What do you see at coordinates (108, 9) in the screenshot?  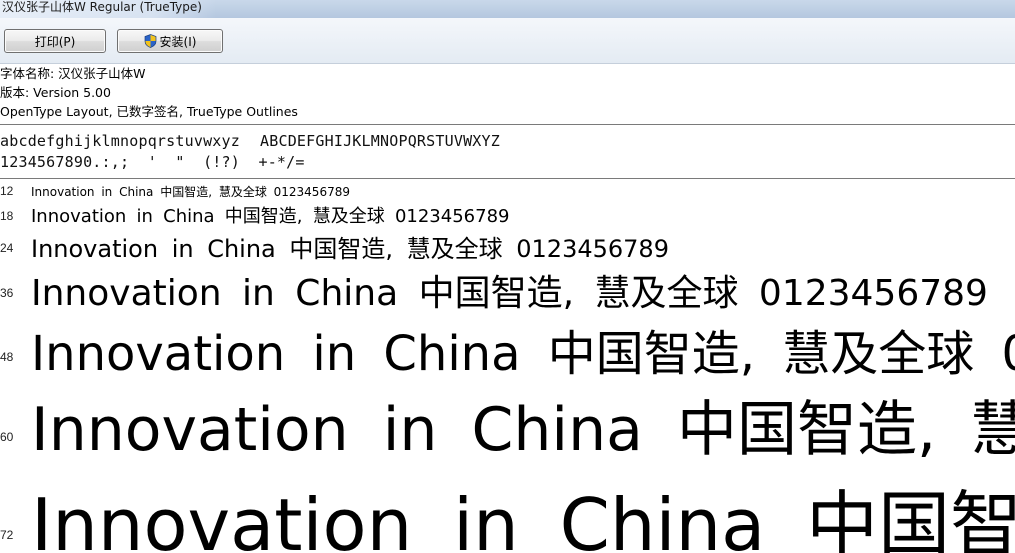 I see `window-title: 汉仪张子山体W Regular (TrueType)` at bounding box center [108, 9].